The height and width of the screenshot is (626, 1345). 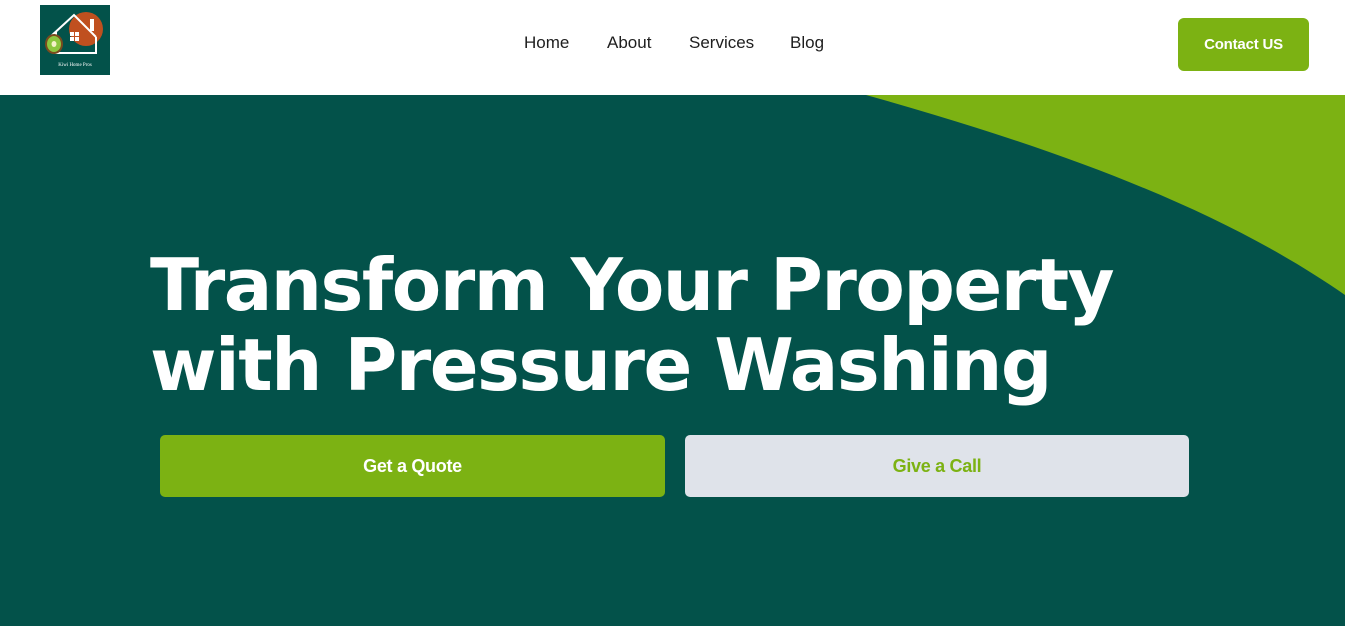 I want to click on nav-services: Services, so click(x=721, y=43).